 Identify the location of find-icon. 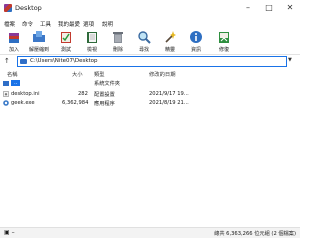
(144, 37).